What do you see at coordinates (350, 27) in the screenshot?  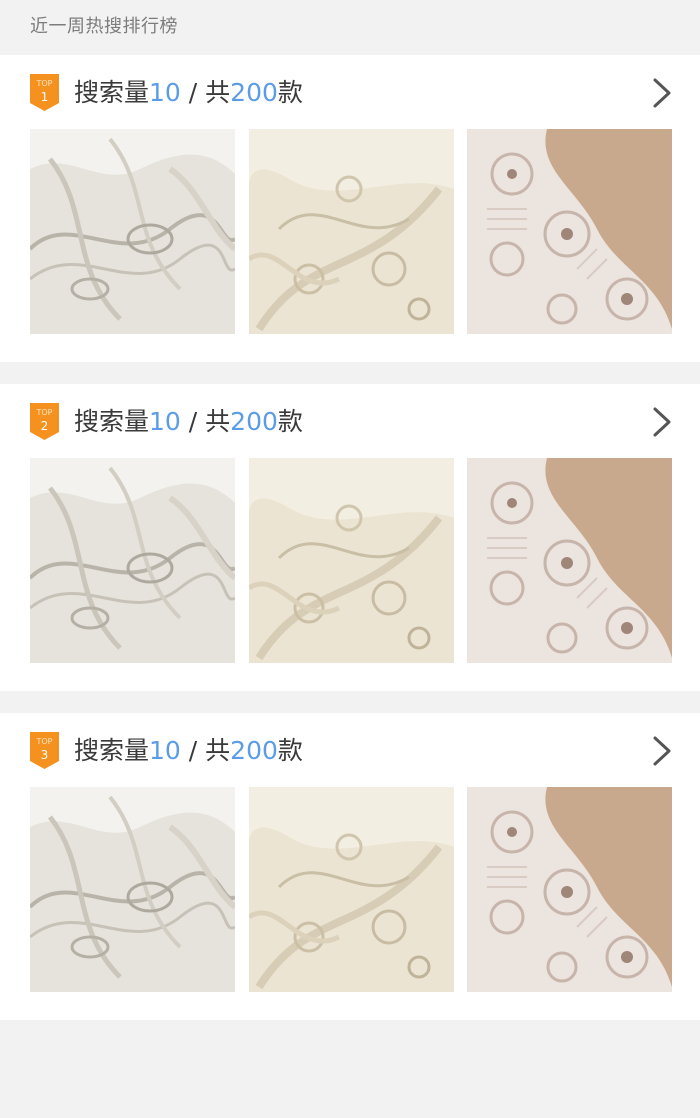 I see `page-header: 近一周热搜排行榜` at bounding box center [350, 27].